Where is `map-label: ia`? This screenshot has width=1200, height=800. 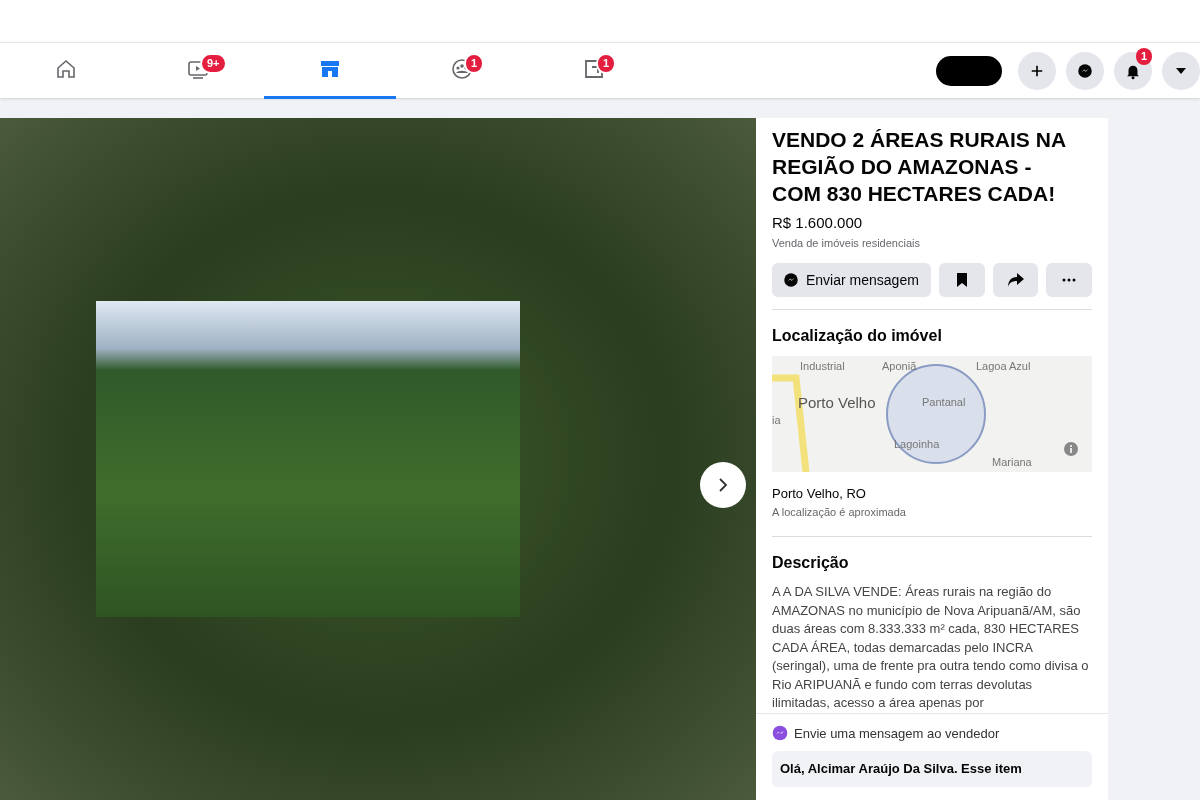
map-label: ia is located at coordinates (776, 420).